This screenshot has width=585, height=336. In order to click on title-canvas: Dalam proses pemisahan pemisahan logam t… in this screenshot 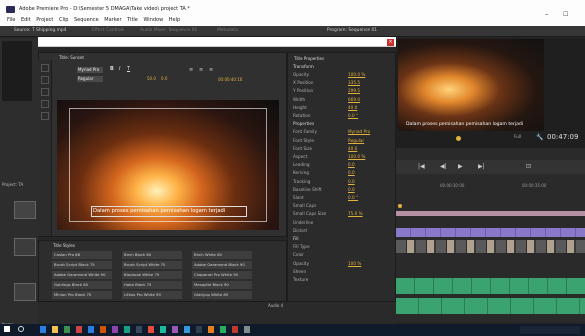, I will do `click(168, 165)`.